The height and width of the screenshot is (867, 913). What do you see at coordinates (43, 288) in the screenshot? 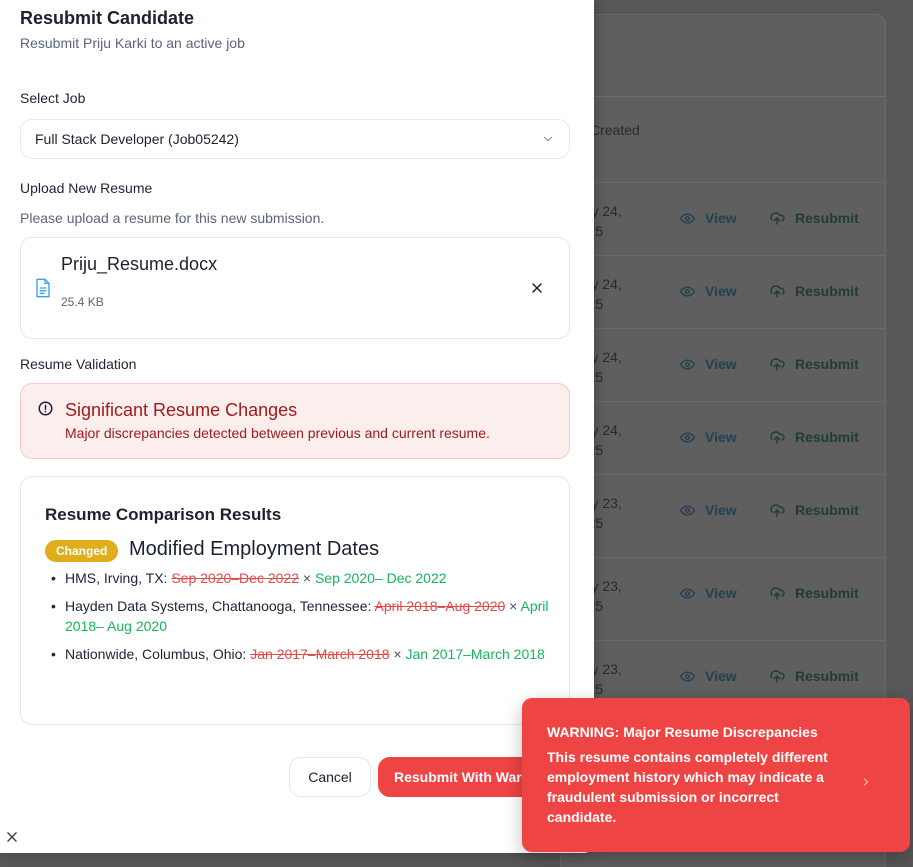
I see `document-icon` at bounding box center [43, 288].